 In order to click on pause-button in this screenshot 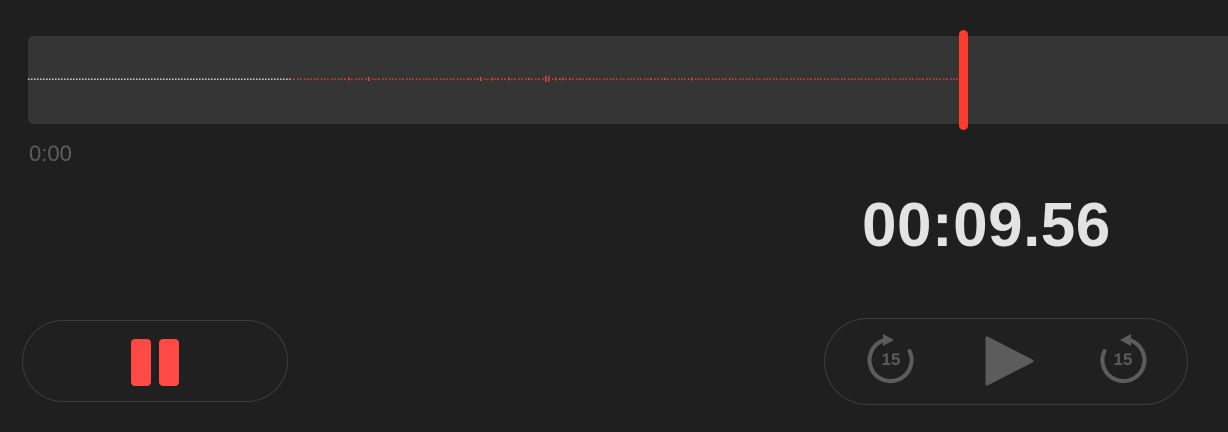, I will do `click(155, 361)`.